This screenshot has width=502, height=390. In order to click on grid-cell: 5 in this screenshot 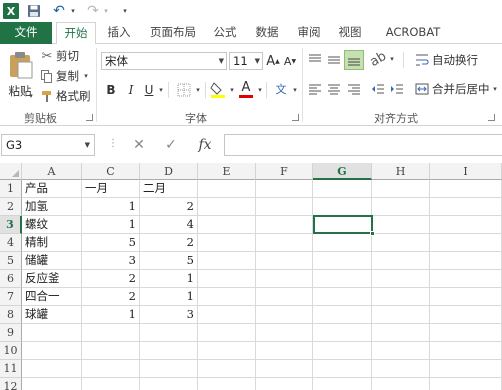, I will do `click(169, 261)`.